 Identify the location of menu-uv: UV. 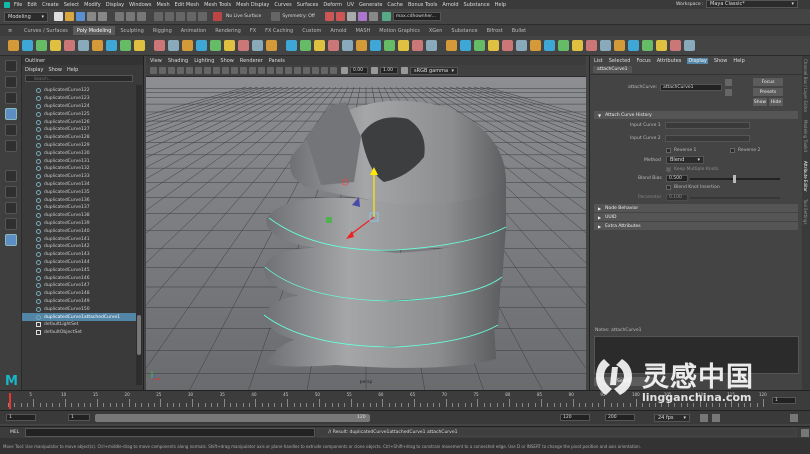
(350, 5).